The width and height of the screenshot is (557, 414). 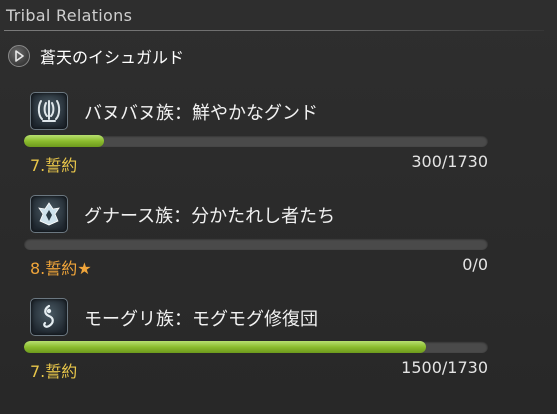 What do you see at coordinates (19, 56) in the screenshot?
I see `play-icon` at bounding box center [19, 56].